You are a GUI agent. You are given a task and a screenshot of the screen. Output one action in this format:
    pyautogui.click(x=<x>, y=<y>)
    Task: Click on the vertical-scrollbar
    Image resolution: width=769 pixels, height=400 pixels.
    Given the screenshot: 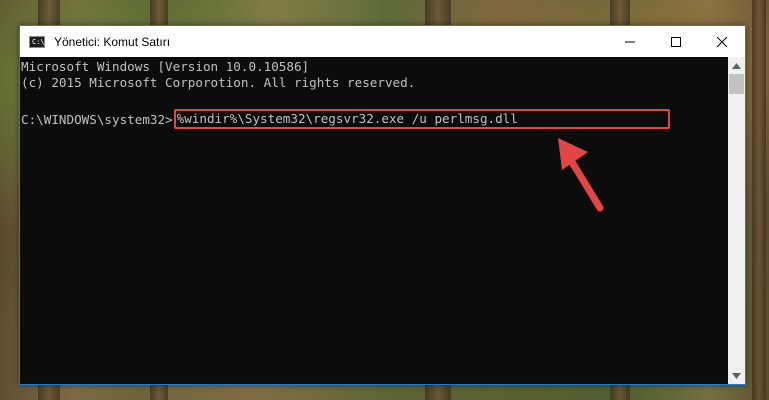 What is the action you would take?
    pyautogui.click(x=736, y=220)
    